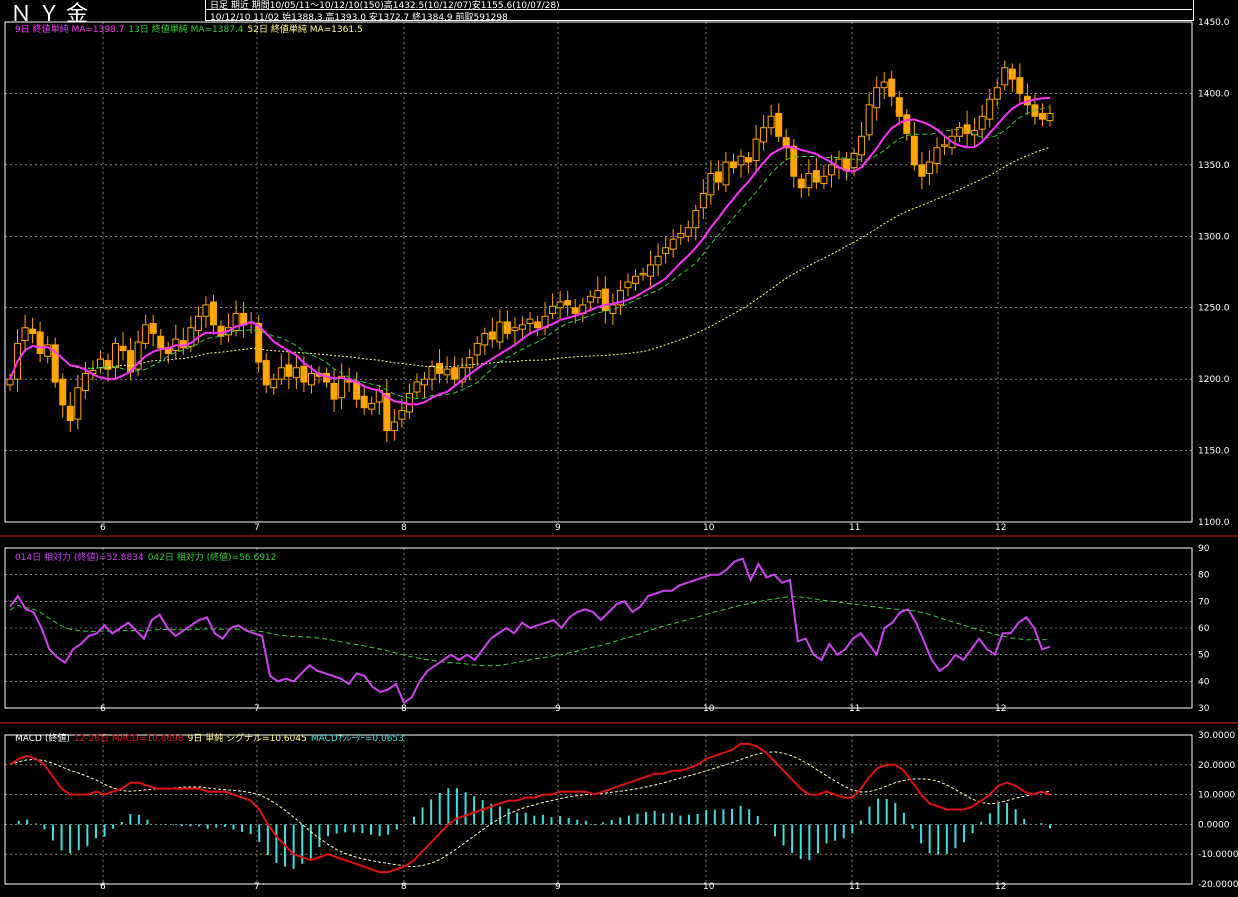 The image size is (1238, 897). What do you see at coordinates (1214, 166) in the screenshot?
I see `y-tick-label: 1350.0` at bounding box center [1214, 166].